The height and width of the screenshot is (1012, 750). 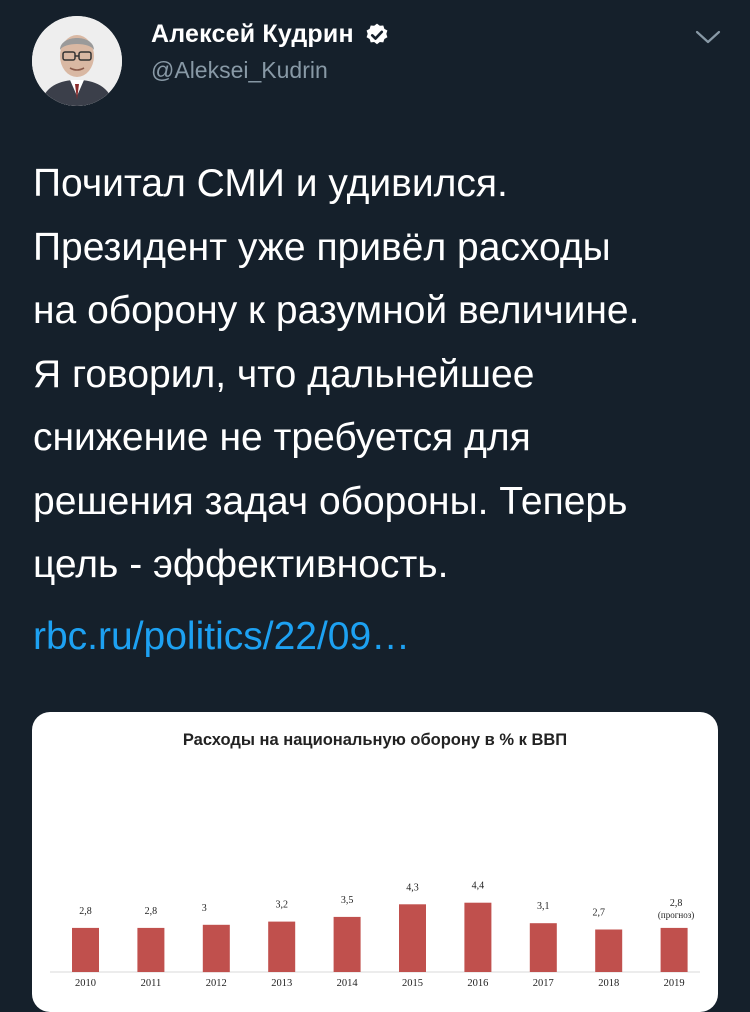 I want to click on bar-2015, so click(x=412, y=938).